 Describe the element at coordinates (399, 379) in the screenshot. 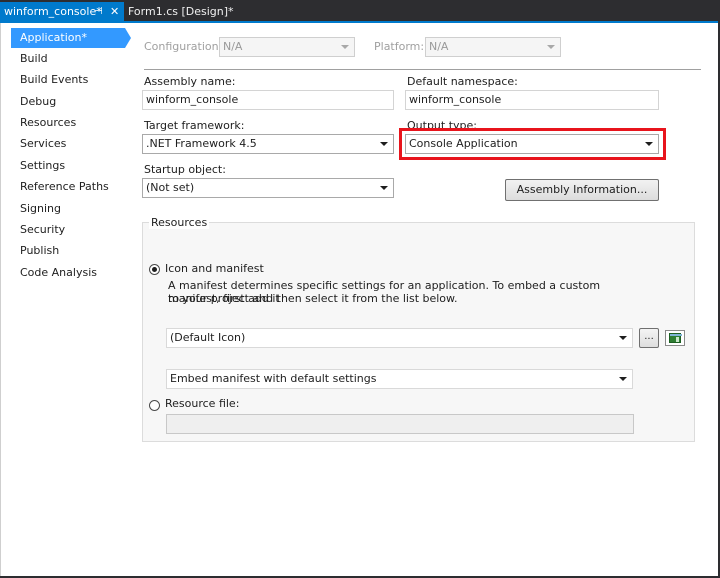

I see `manifest-dropdown: Embed manifest with default settings` at that location.